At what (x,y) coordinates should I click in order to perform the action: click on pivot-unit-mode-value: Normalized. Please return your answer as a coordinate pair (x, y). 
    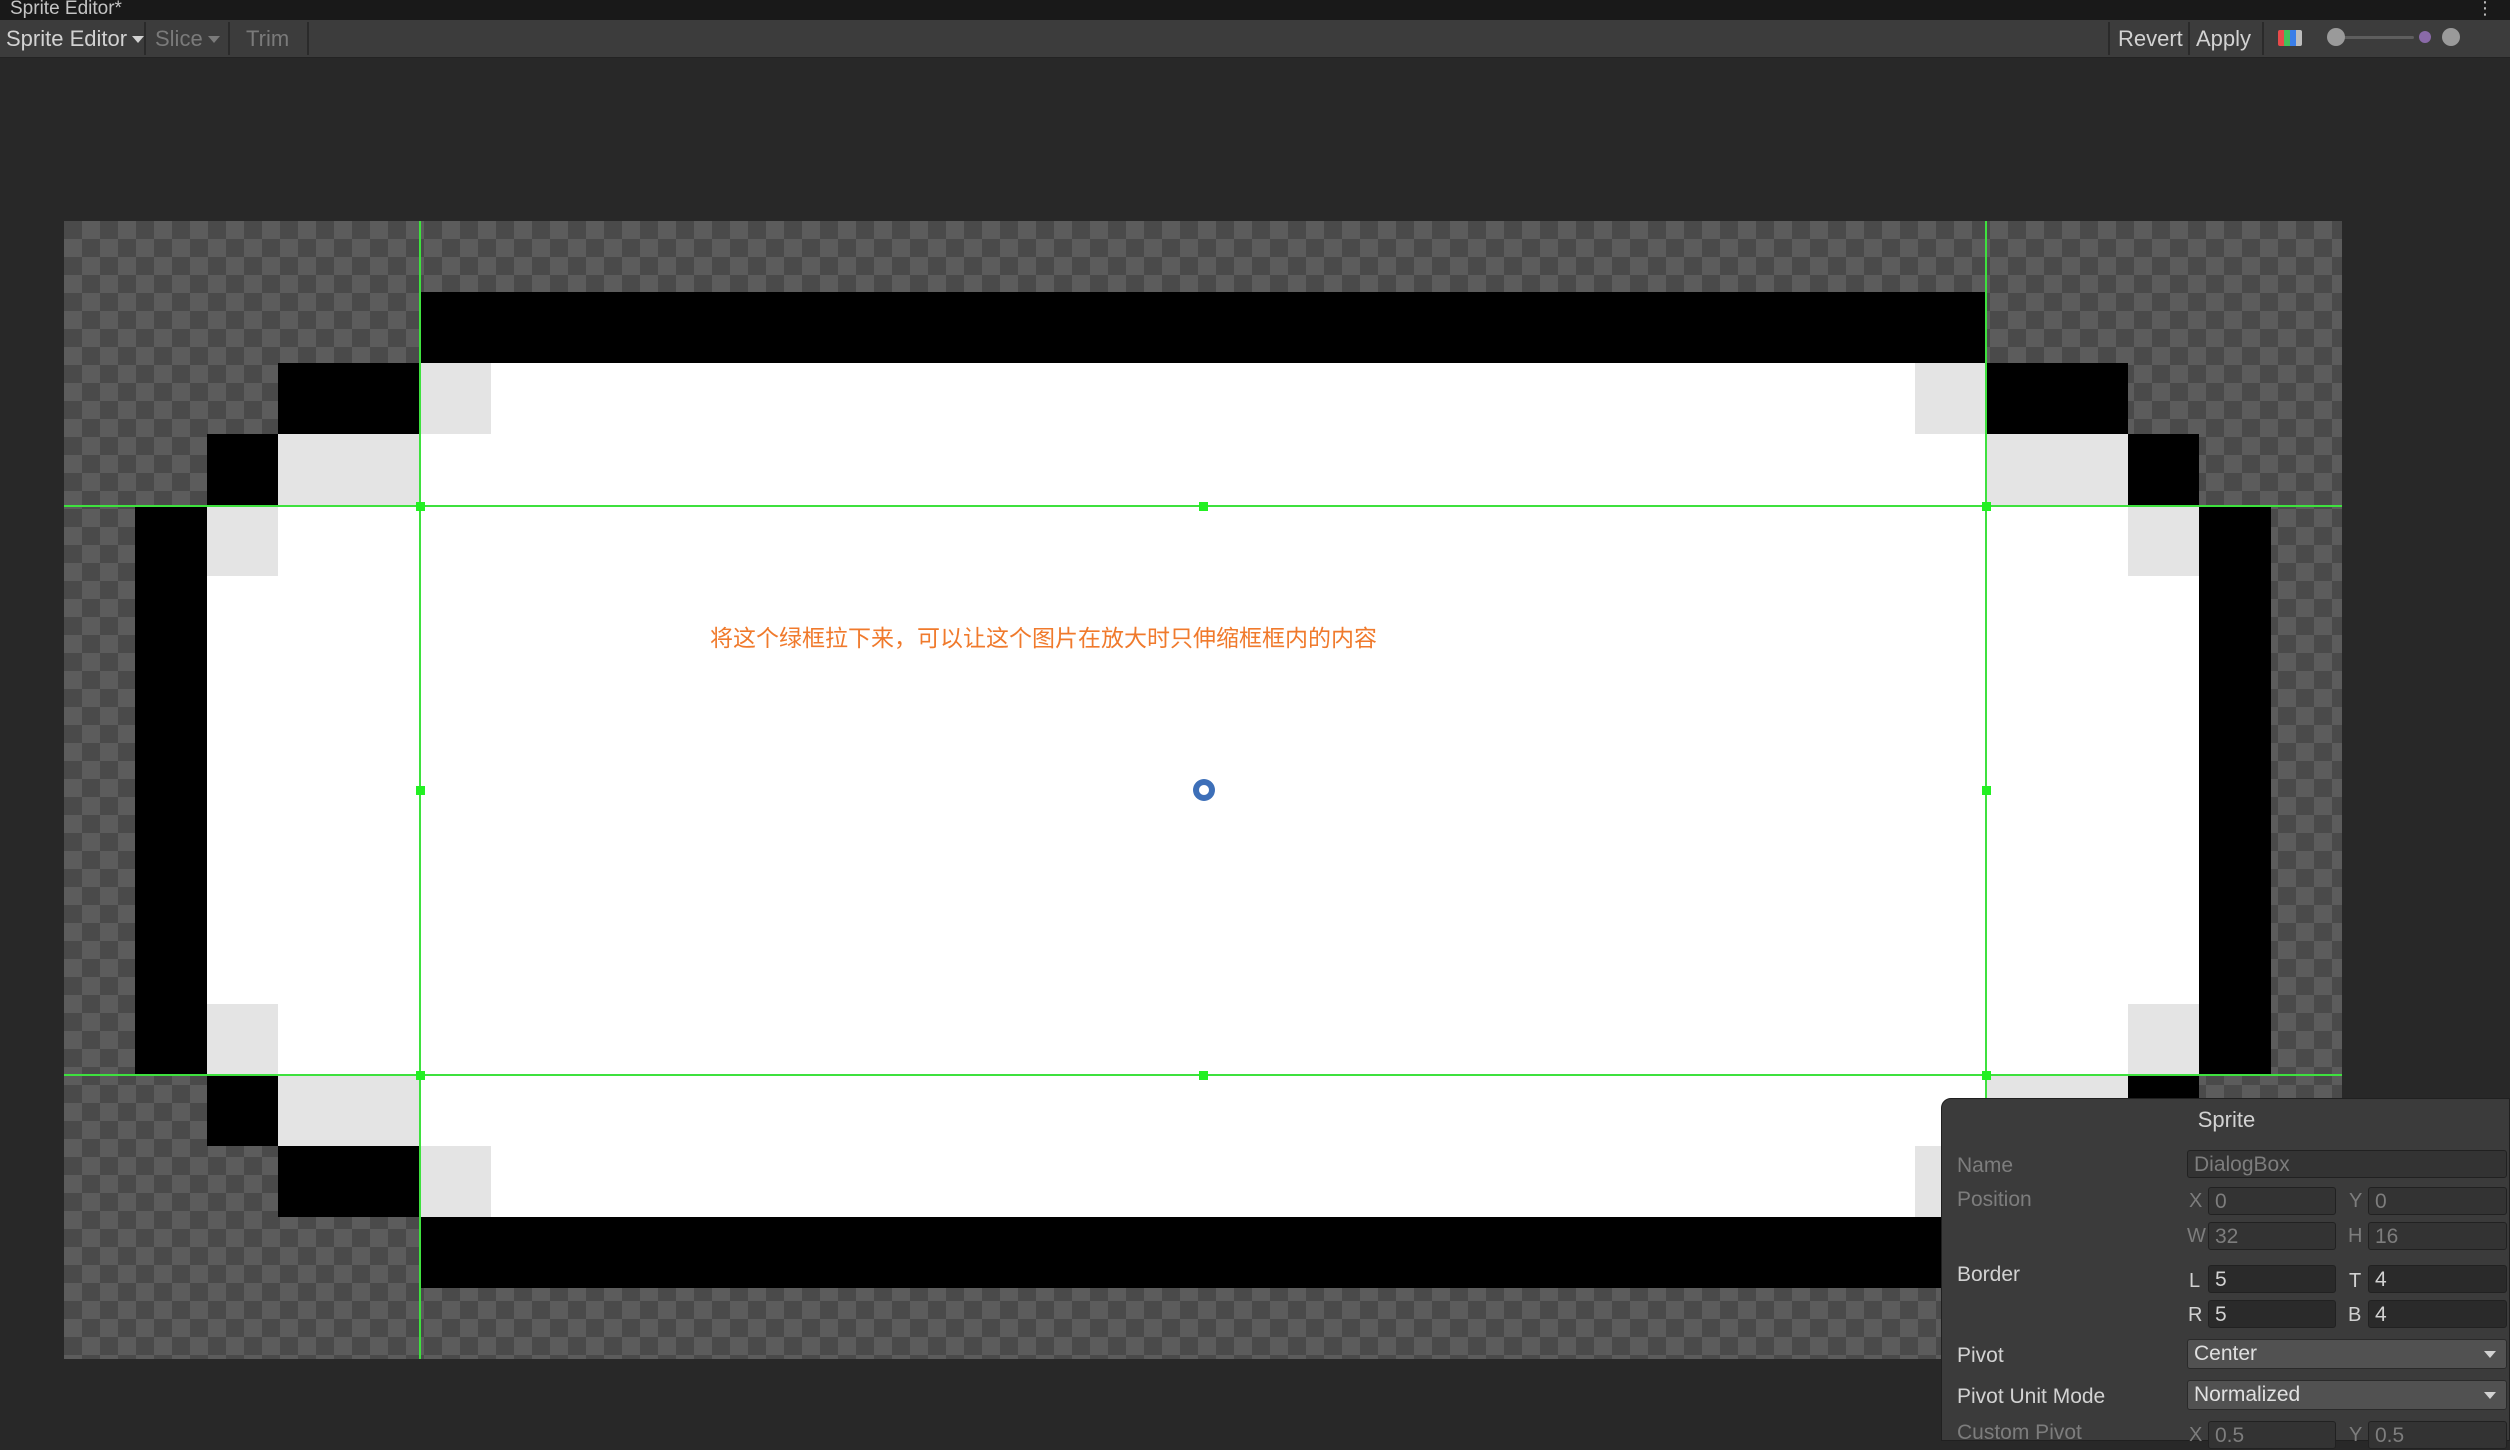
    Looking at the image, I should click on (2247, 1394).